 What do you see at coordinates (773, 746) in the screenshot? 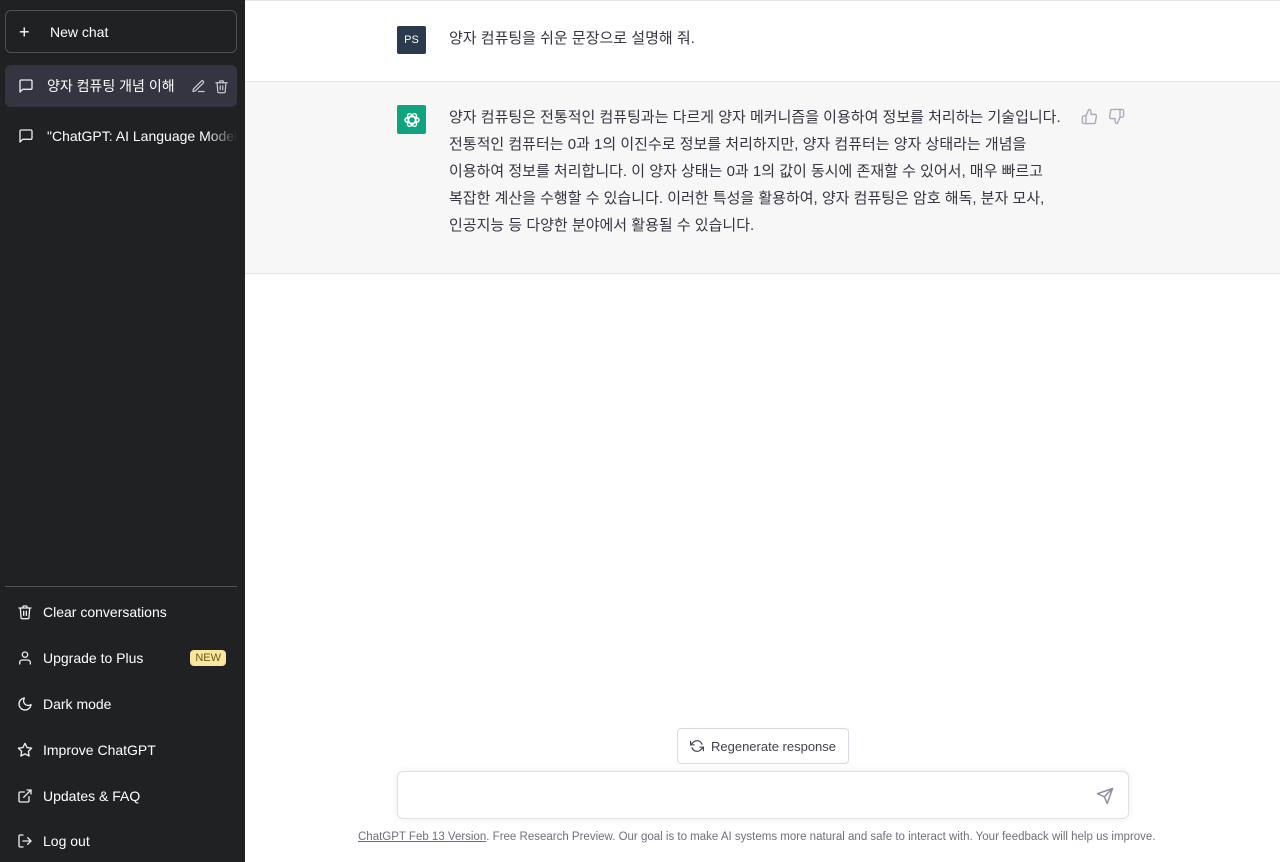
I see `regenerate-label: Regenerate response` at bounding box center [773, 746].